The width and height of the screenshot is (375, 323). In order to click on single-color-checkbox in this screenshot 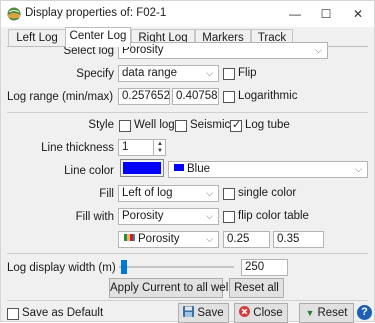, I will do `click(229, 194)`.